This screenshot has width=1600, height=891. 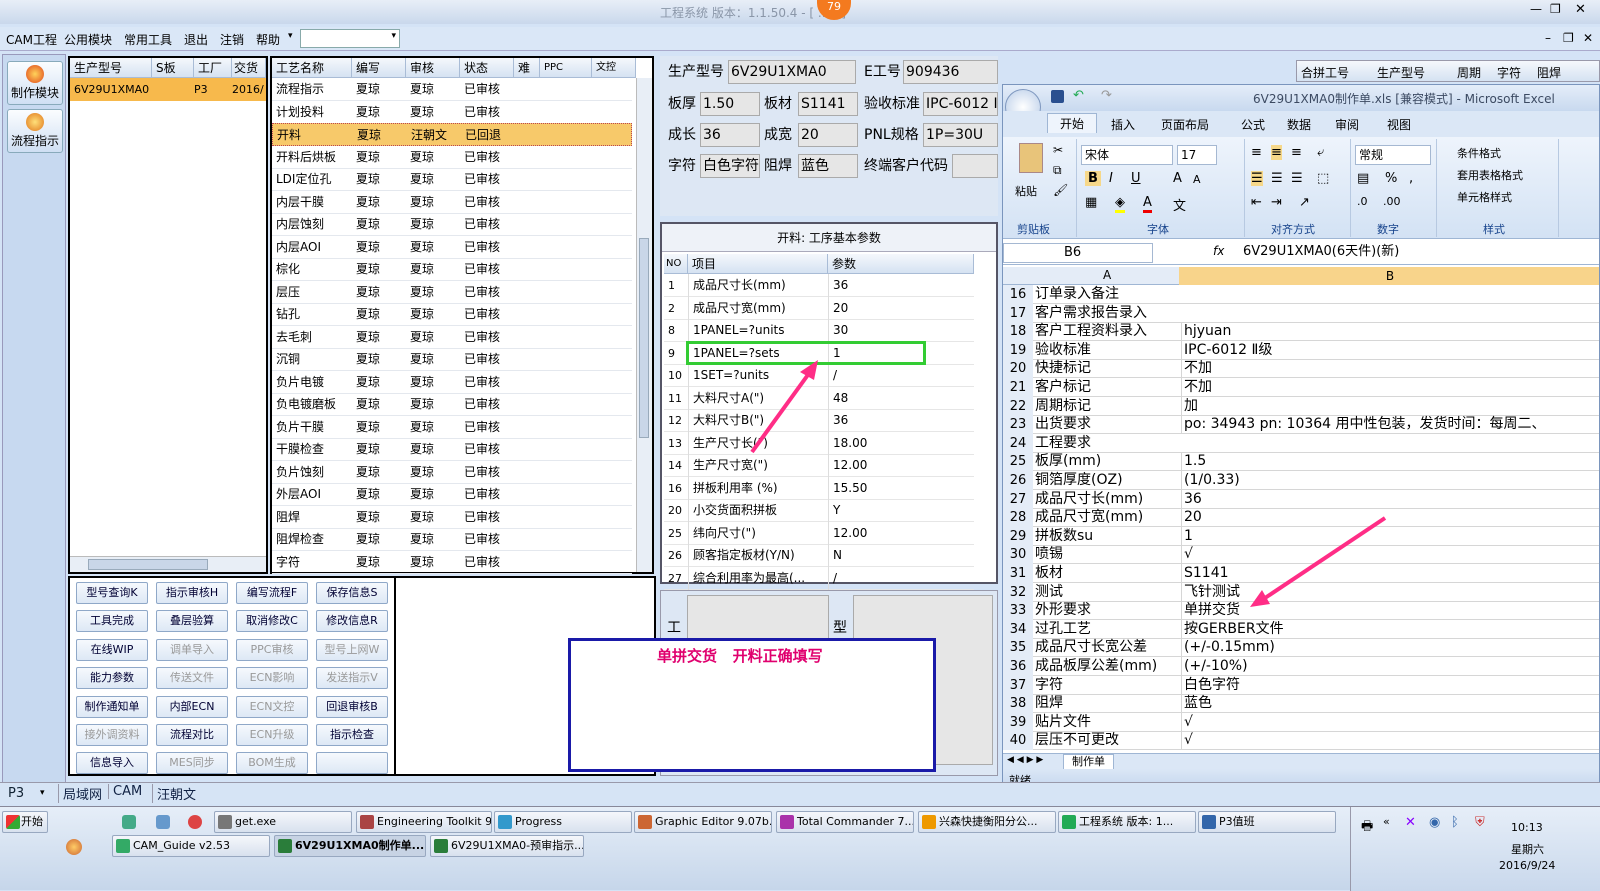 What do you see at coordinates (25, 822) in the screenshot?
I see `start-button: 开始` at bounding box center [25, 822].